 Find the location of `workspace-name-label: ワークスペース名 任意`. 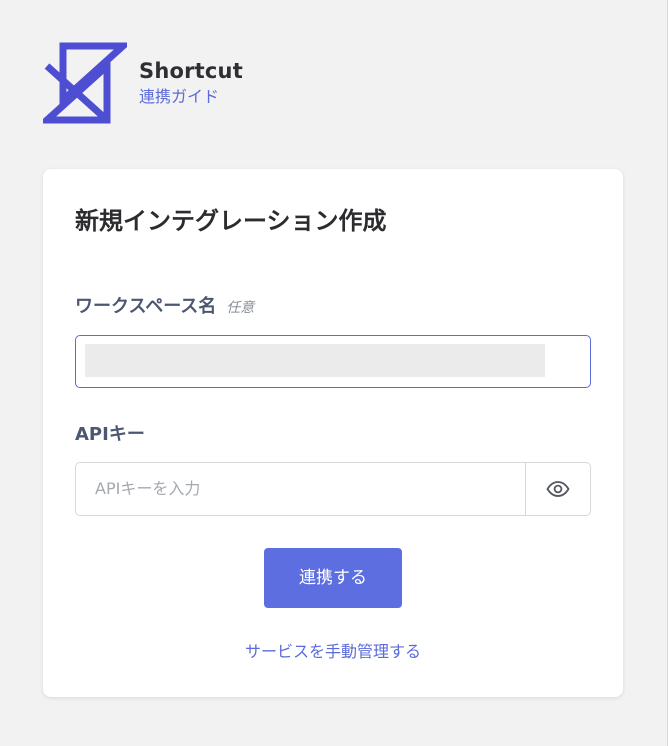

workspace-name-label: ワークスペース名 任意 is located at coordinates (164, 307).